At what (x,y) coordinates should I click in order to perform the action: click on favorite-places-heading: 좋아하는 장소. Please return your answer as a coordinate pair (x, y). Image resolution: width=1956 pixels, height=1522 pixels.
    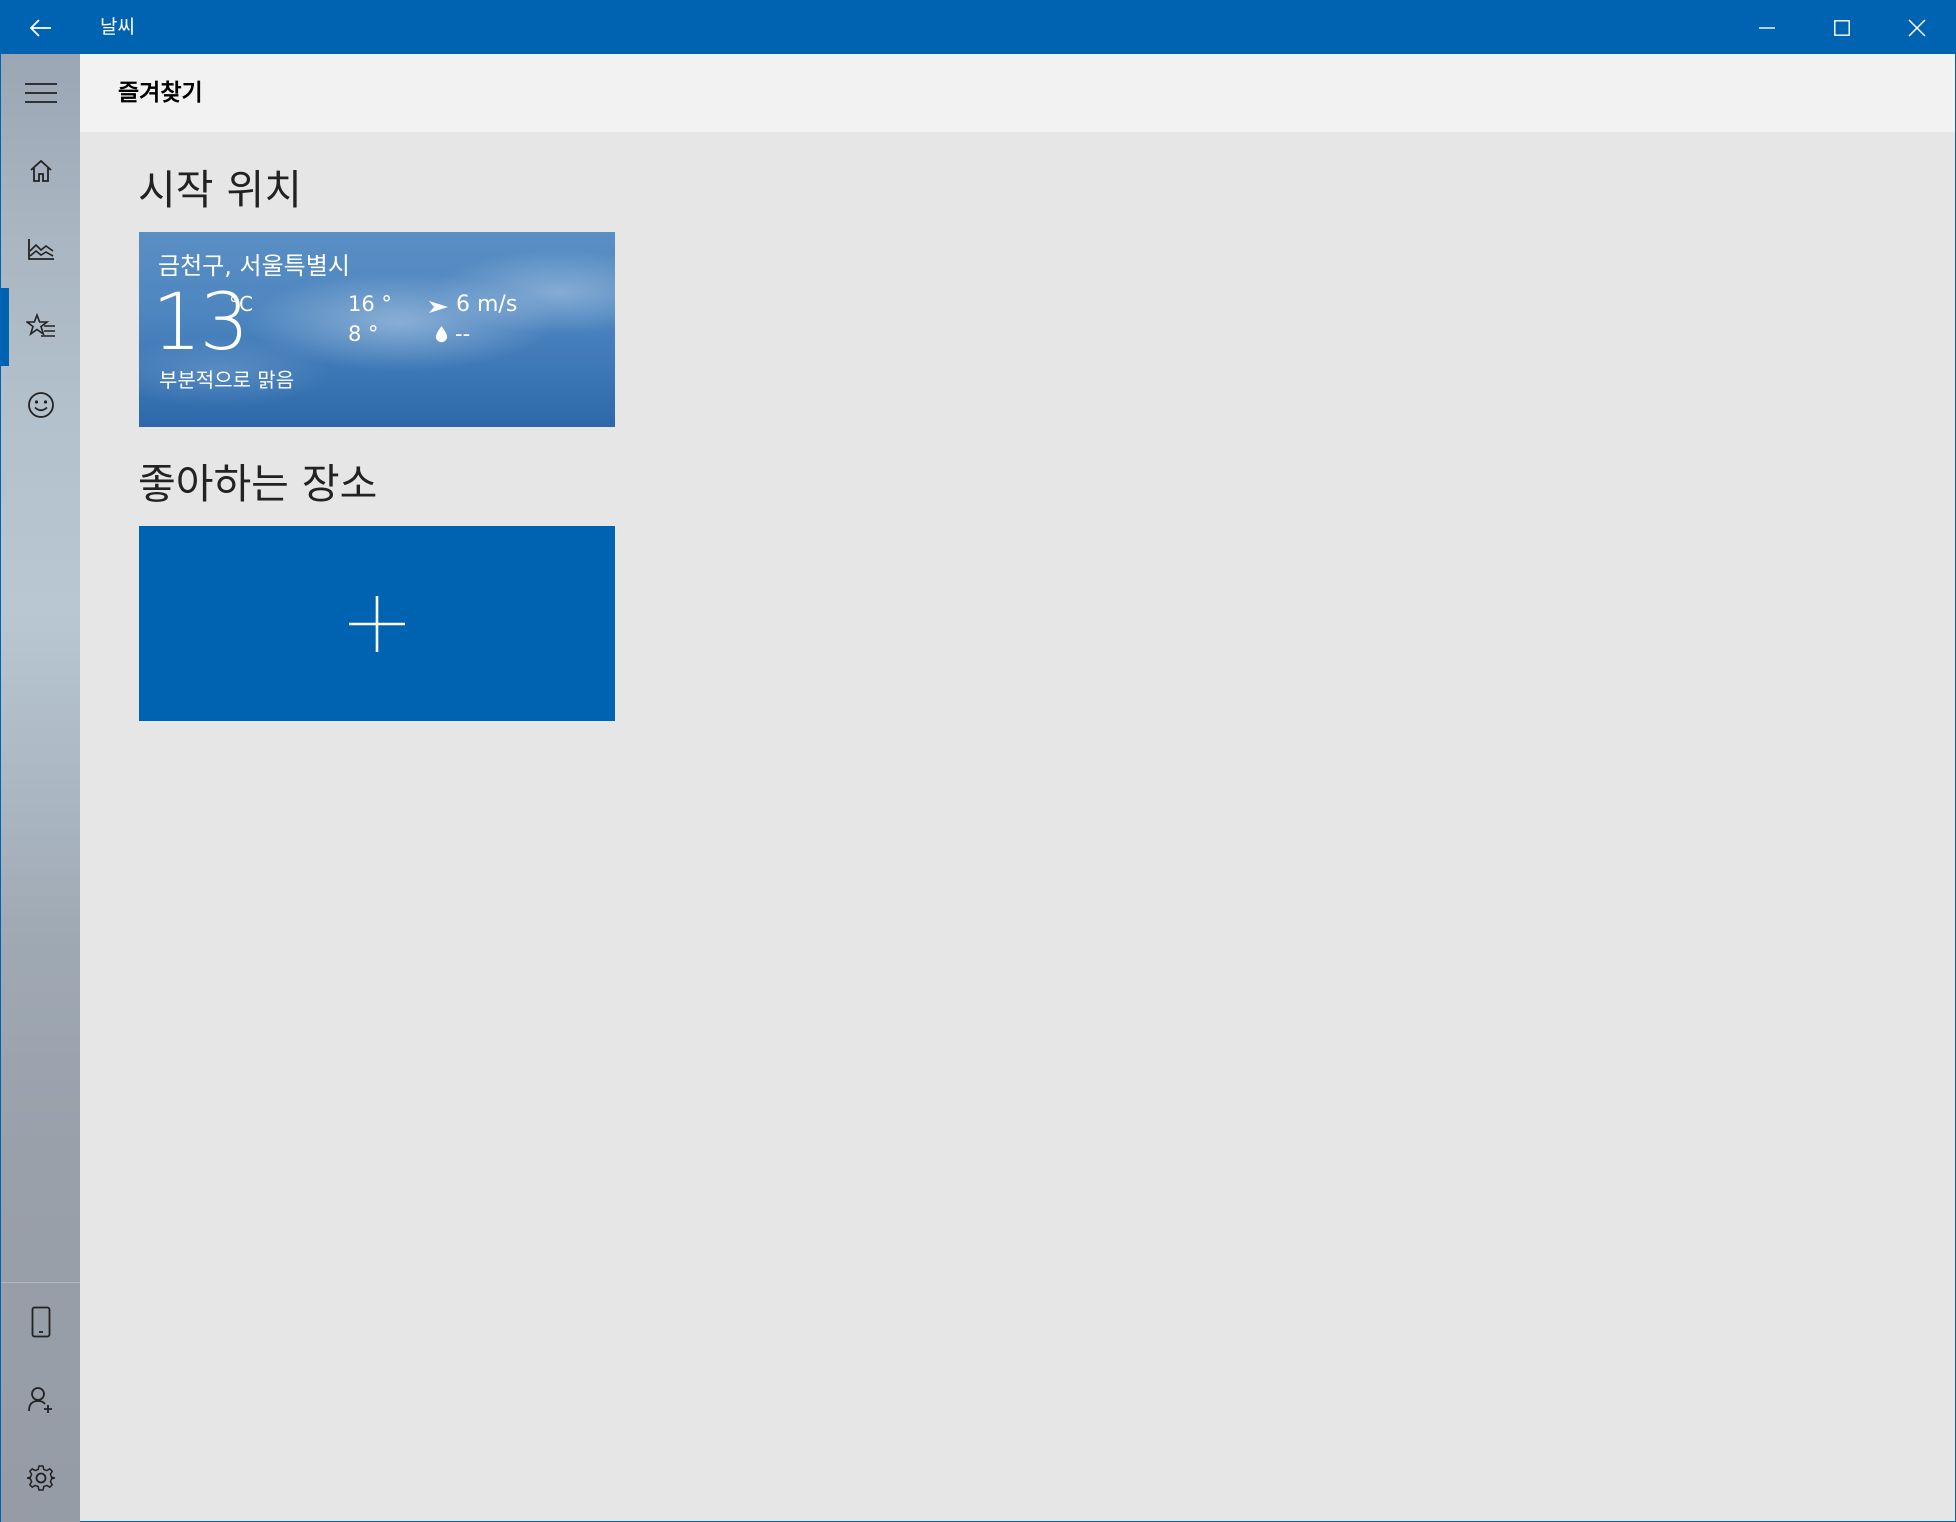
    Looking at the image, I should click on (258, 484).